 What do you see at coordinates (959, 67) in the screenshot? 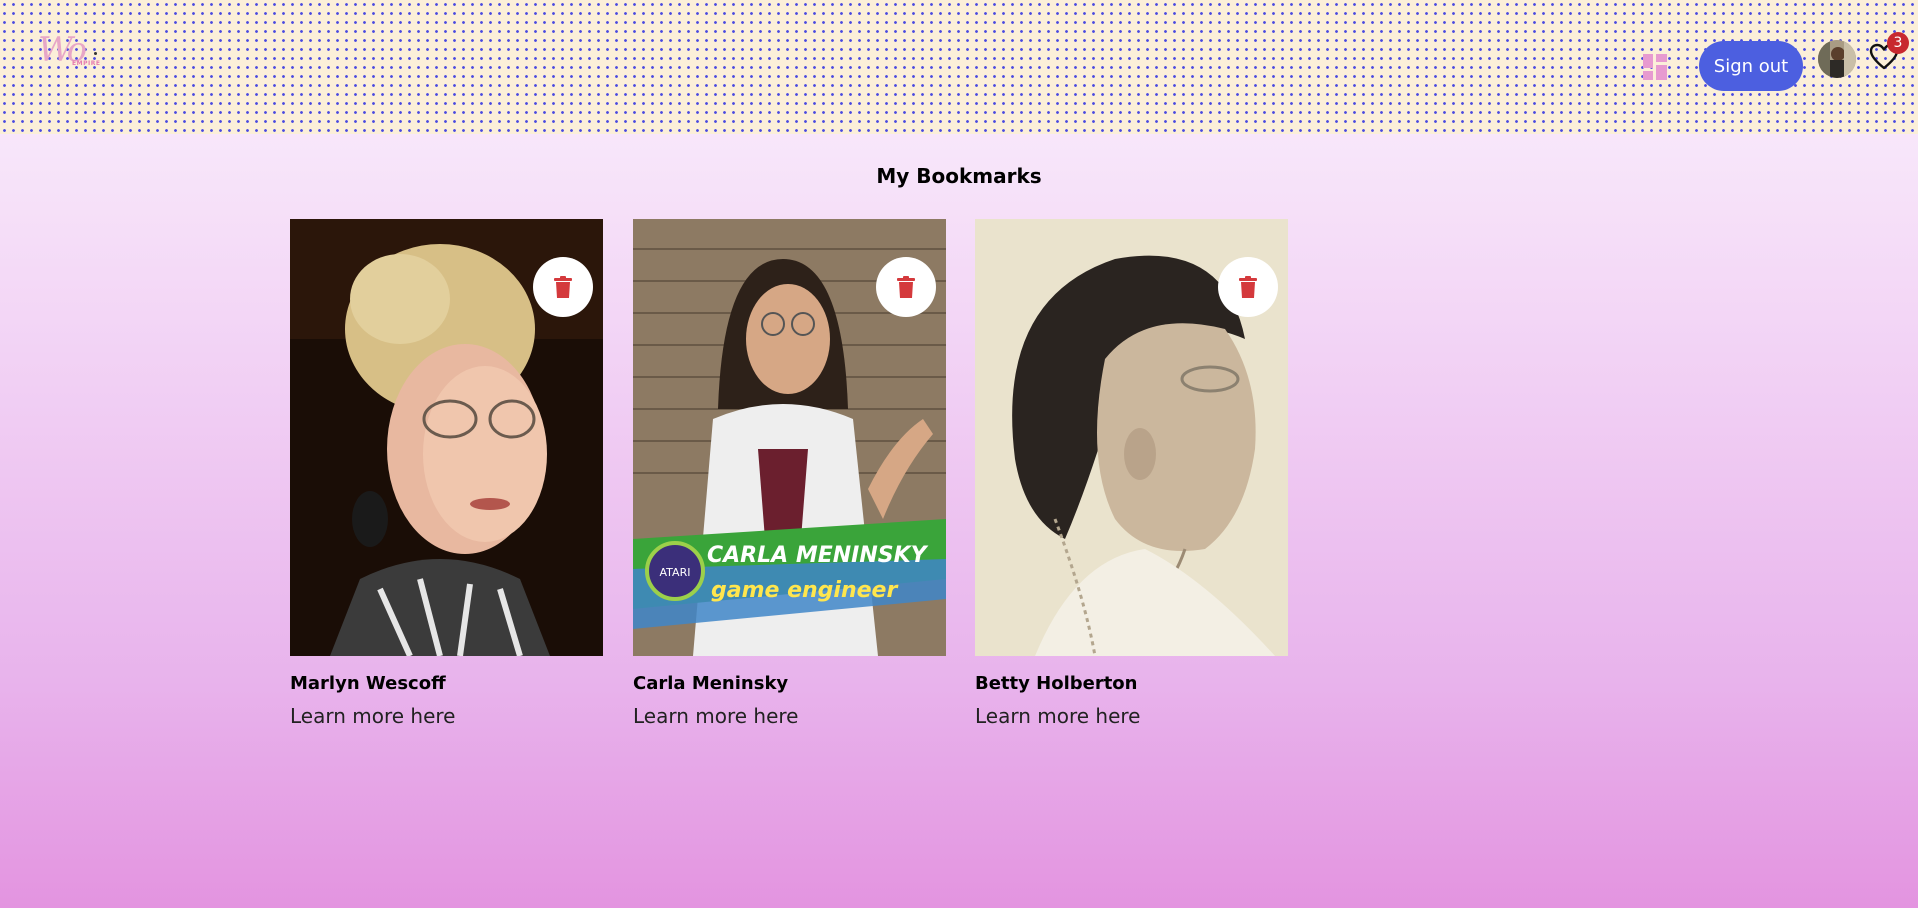
I see `site-header: Wo EMPIRE Sign out 3` at bounding box center [959, 67].